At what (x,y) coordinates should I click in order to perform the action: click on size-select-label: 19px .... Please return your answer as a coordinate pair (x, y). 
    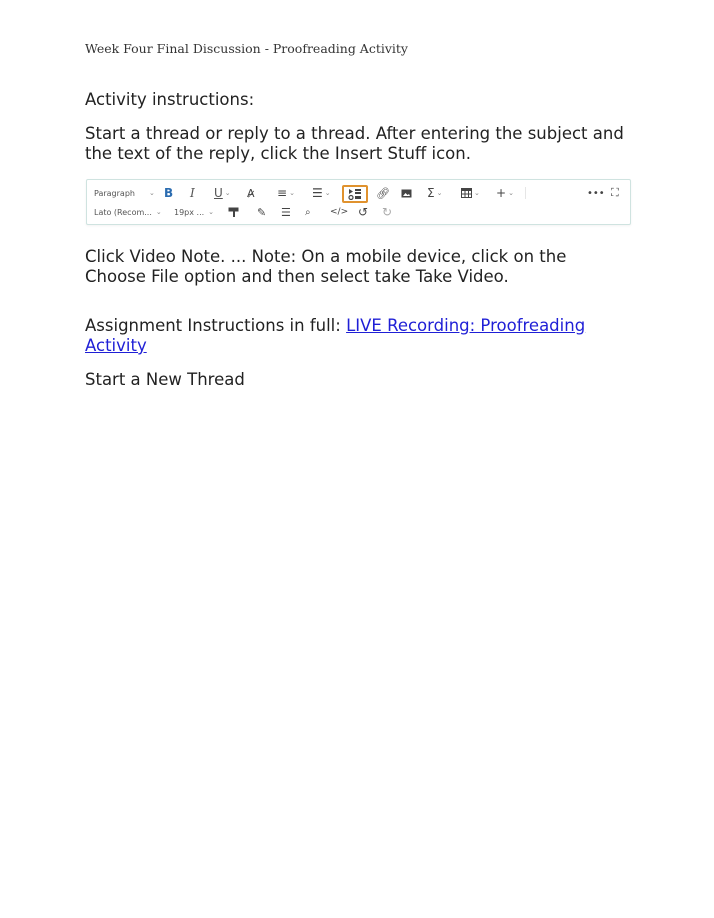
    Looking at the image, I should click on (189, 212).